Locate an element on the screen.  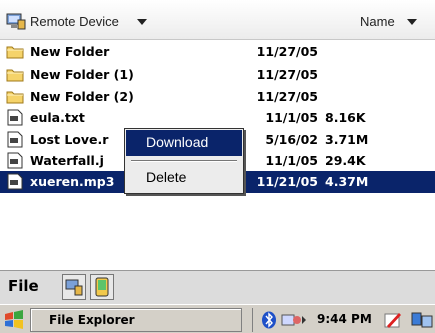
bluetooth-icon is located at coordinates (269, 320).